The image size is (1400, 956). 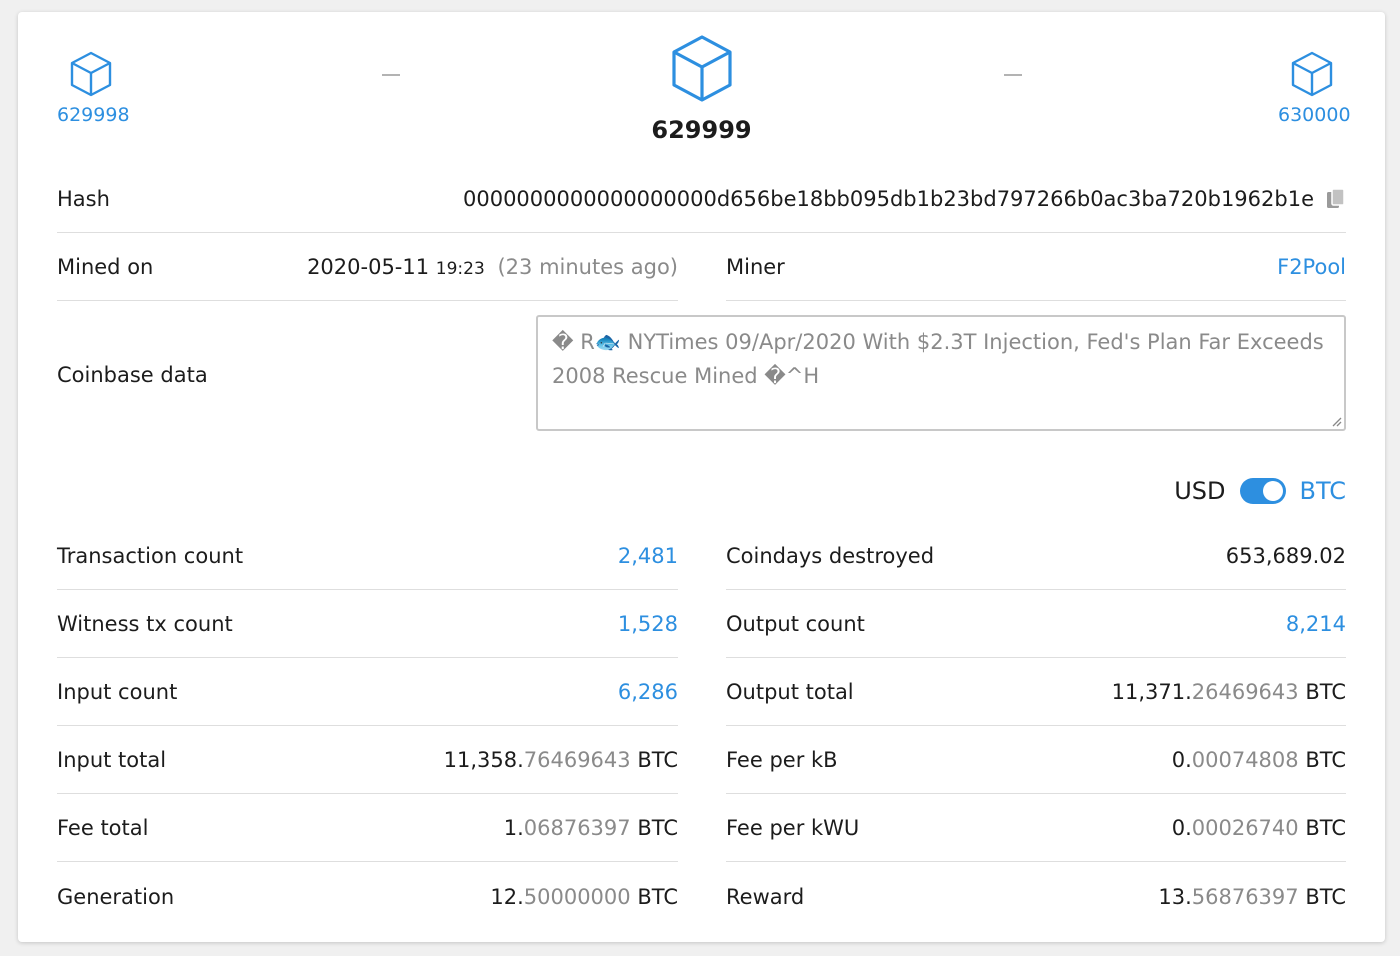 I want to click on stat-label: Generation, so click(x=116, y=896).